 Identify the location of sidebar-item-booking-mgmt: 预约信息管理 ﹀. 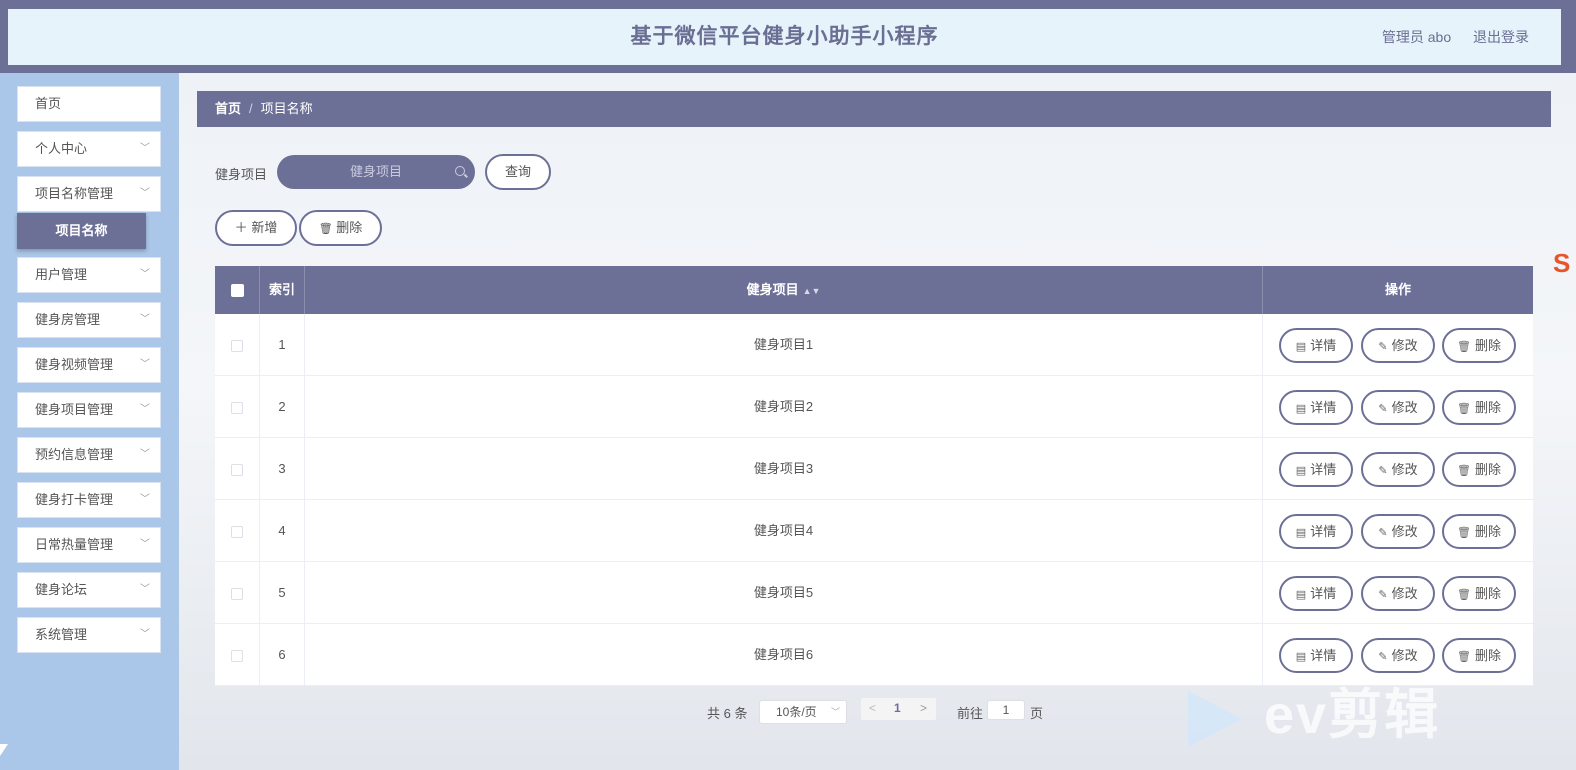
(89, 455).